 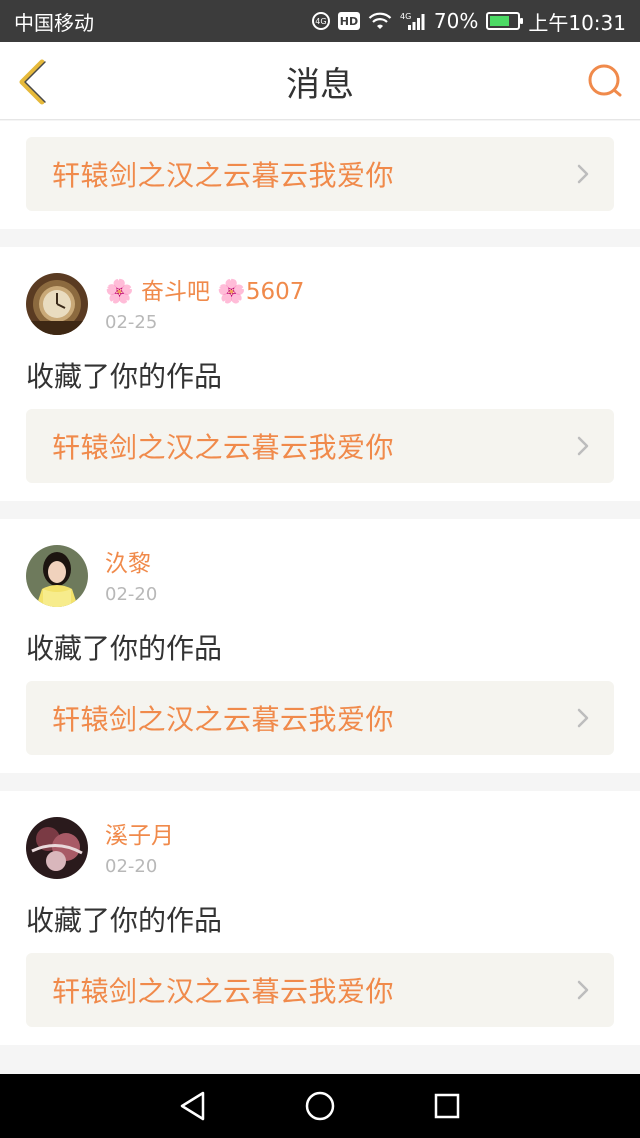 I want to click on square-recents-icon, so click(x=446, y=1106).